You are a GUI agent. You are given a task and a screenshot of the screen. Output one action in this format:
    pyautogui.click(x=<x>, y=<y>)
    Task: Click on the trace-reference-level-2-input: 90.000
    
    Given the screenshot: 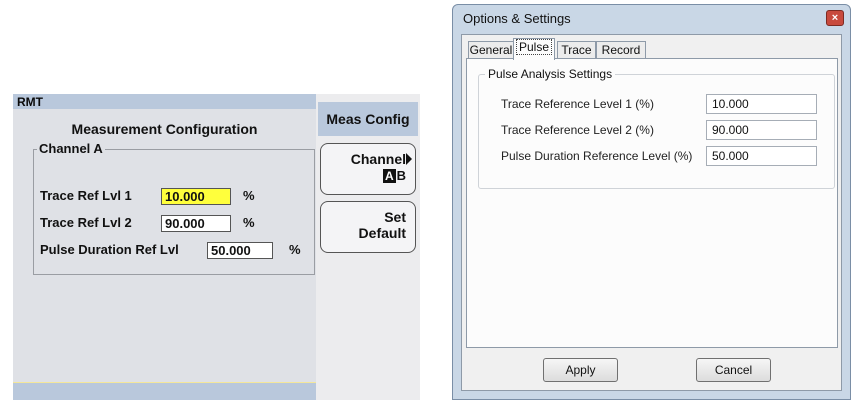 What is the action you would take?
    pyautogui.click(x=761, y=130)
    